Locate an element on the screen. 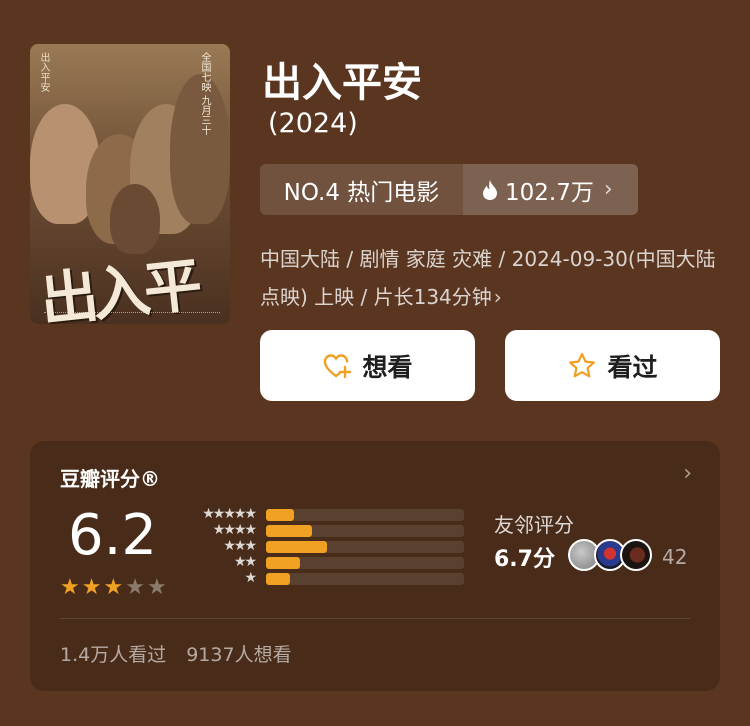  rank-pill: NO.4 热门电影 102.7万 › is located at coordinates (449, 189).